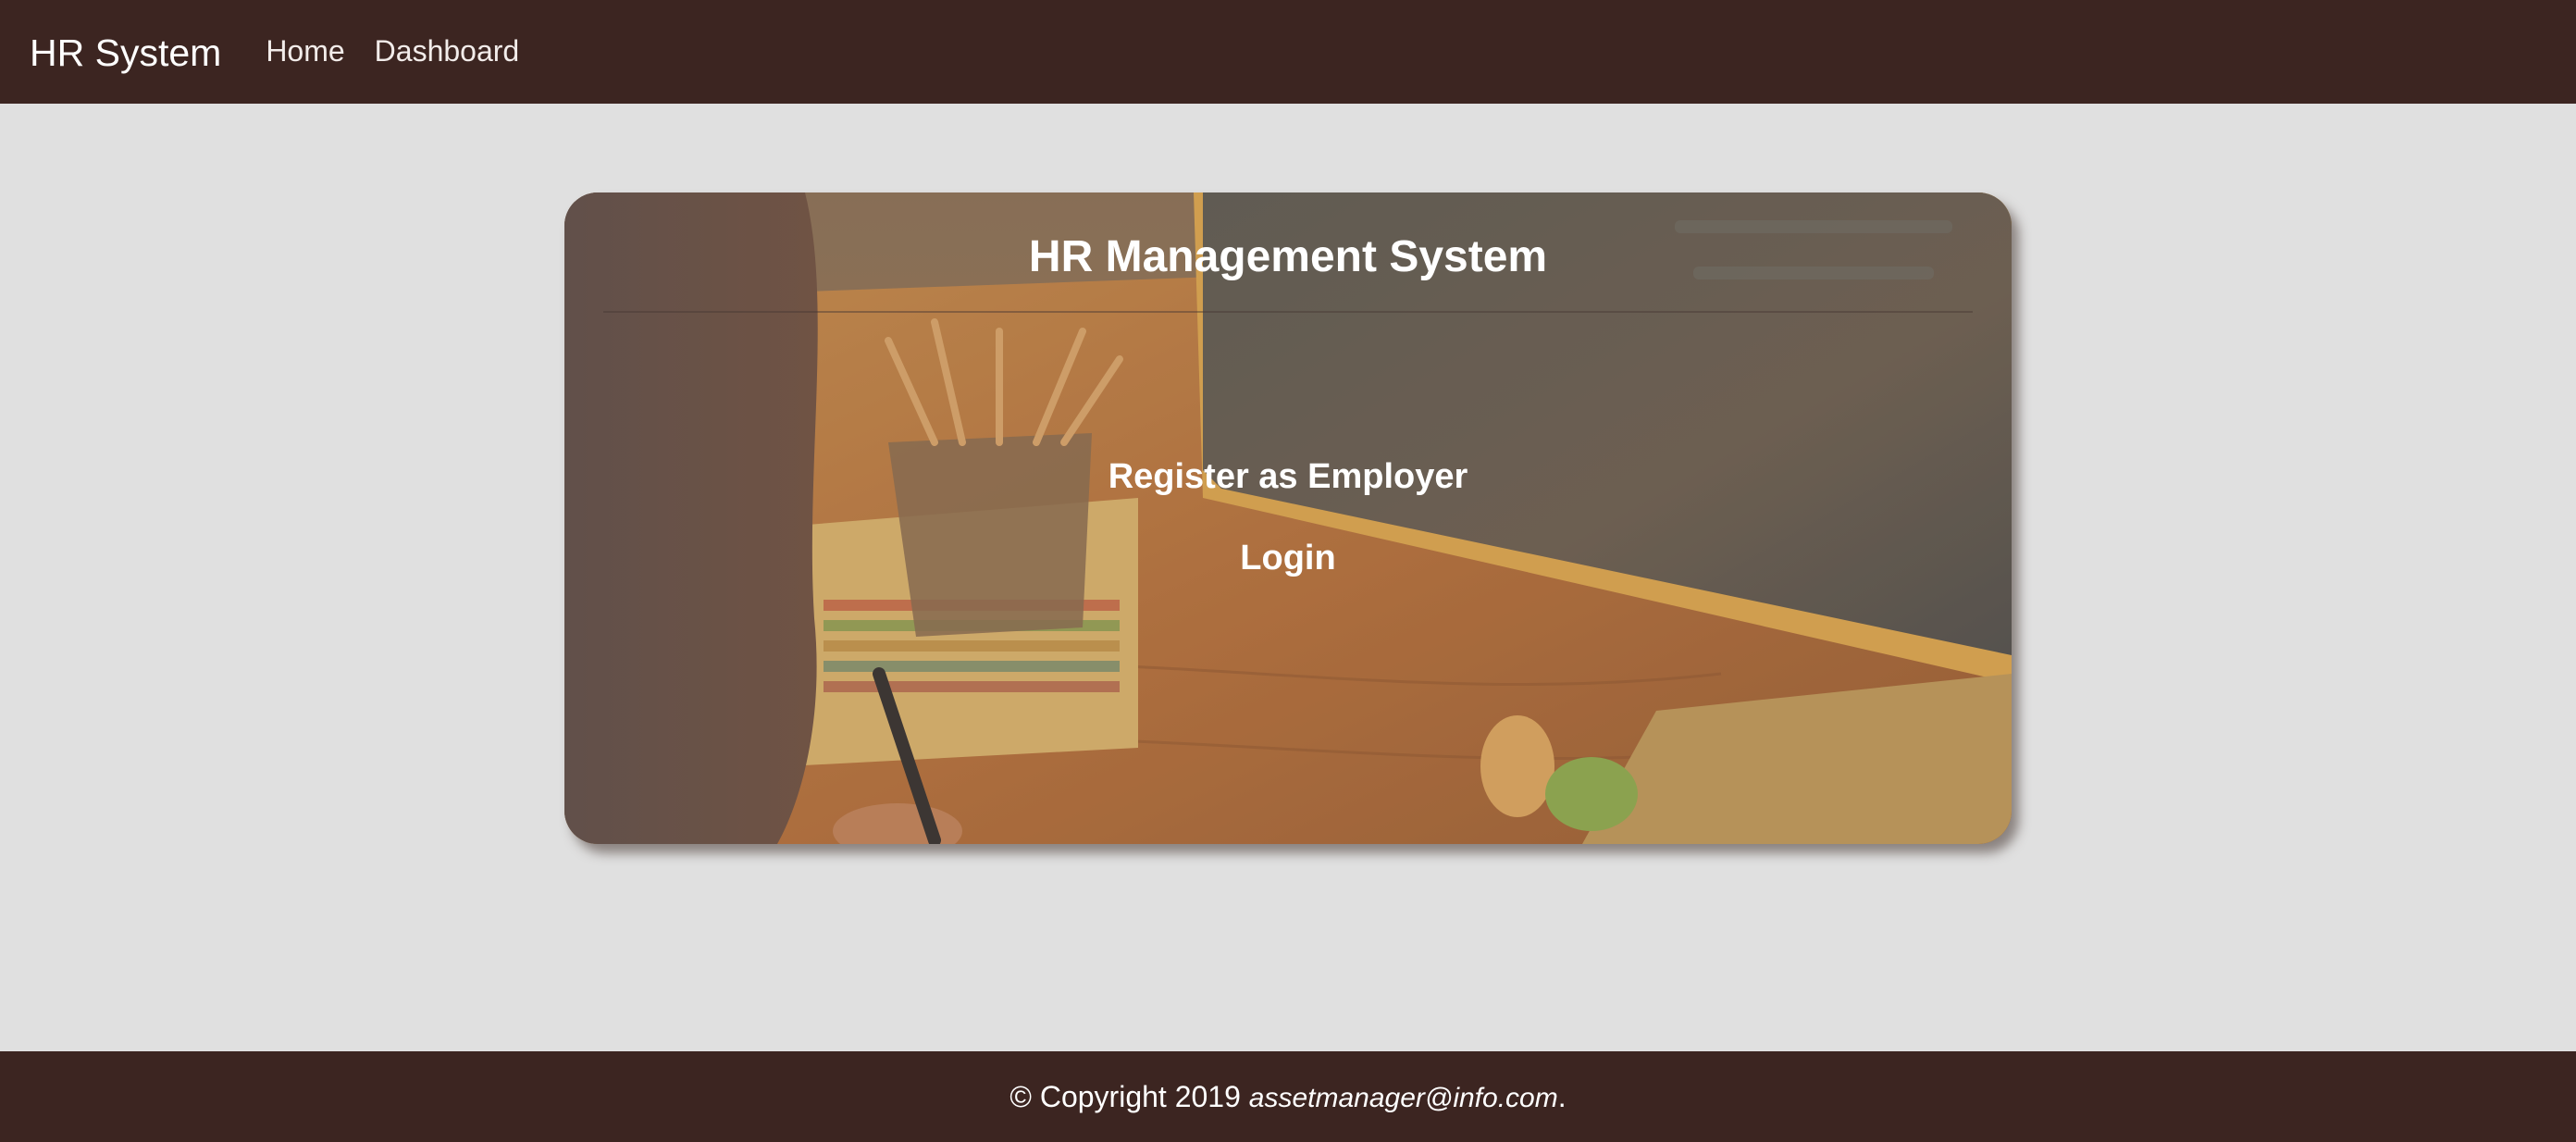  What do you see at coordinates (1288, 256) in the screenshot?
I see `page-title: HR Management System` at bounding box center [1288, 256].